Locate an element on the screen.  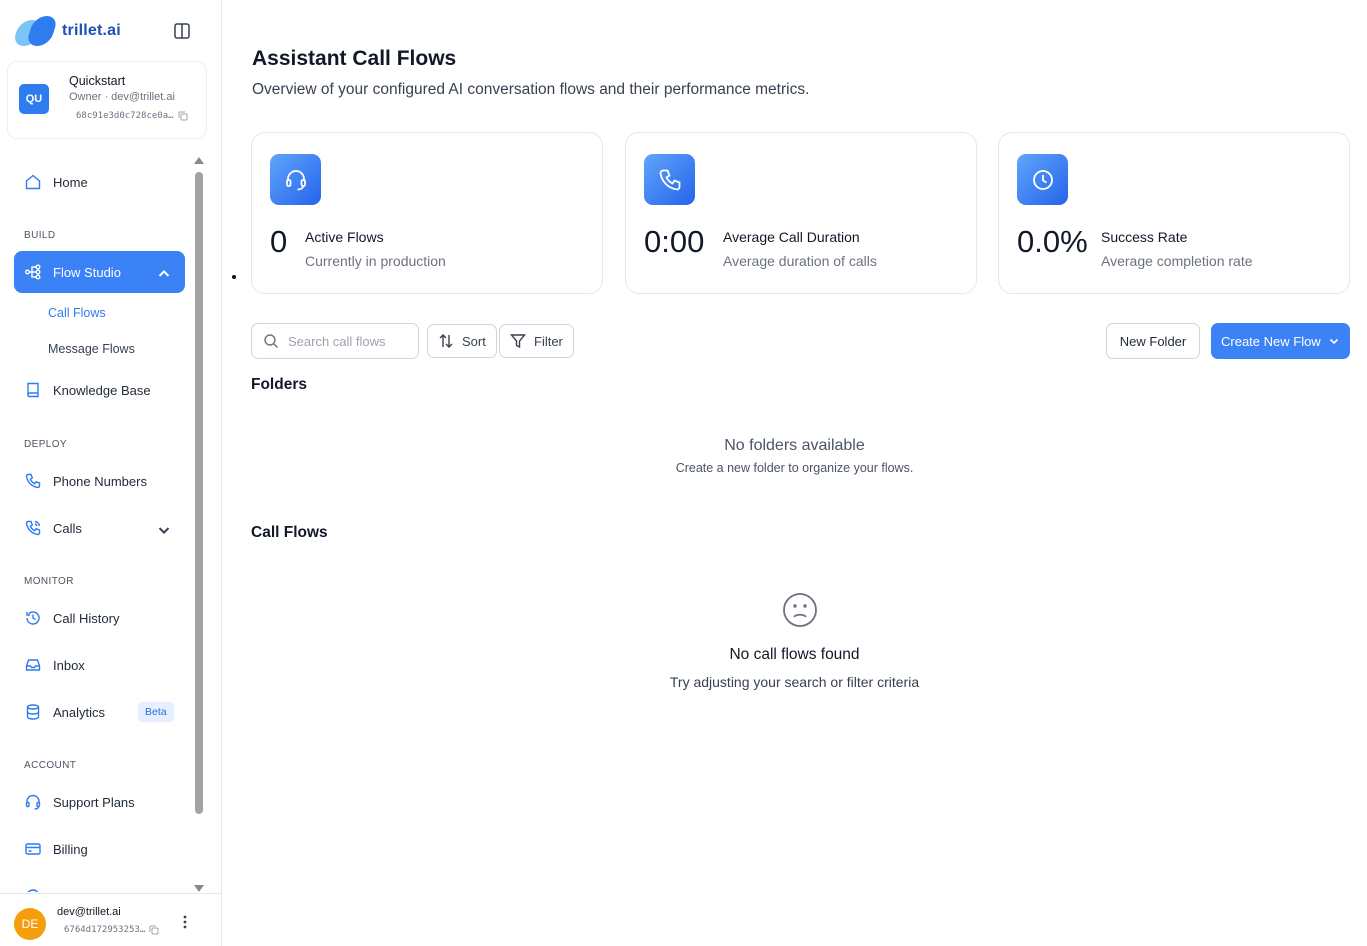
history-icon is located at coordinates (33, 618).